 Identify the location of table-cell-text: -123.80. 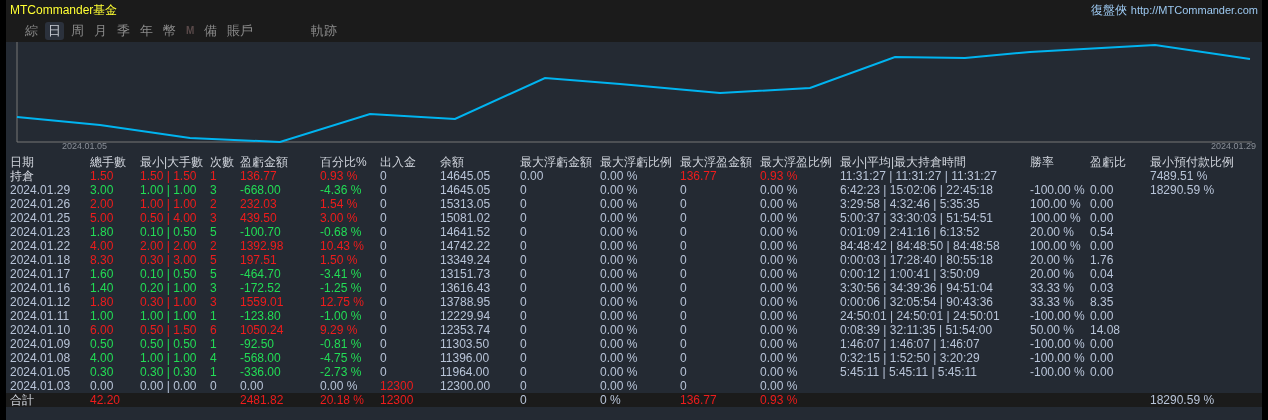
(261, 316).